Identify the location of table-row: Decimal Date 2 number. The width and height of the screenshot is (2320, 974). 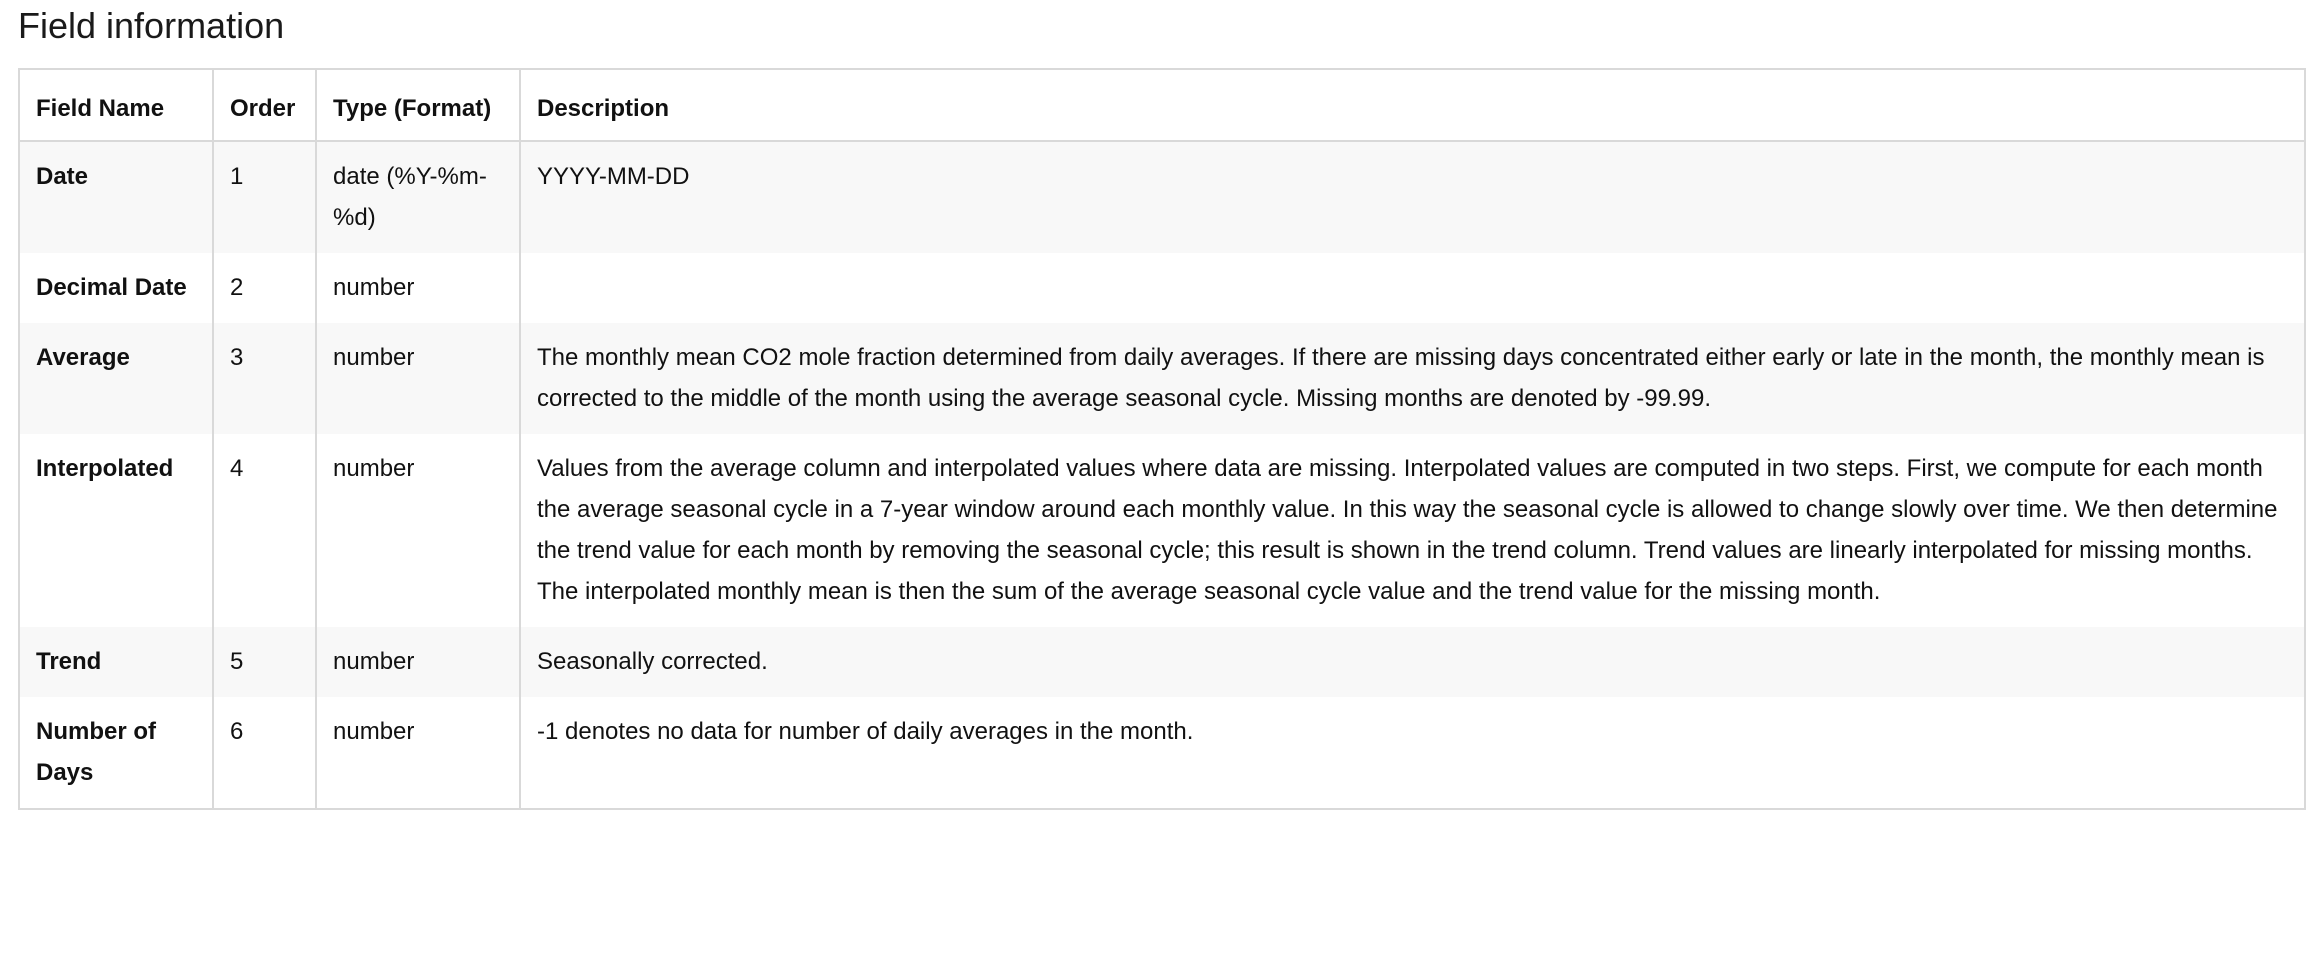
(1162, 288).